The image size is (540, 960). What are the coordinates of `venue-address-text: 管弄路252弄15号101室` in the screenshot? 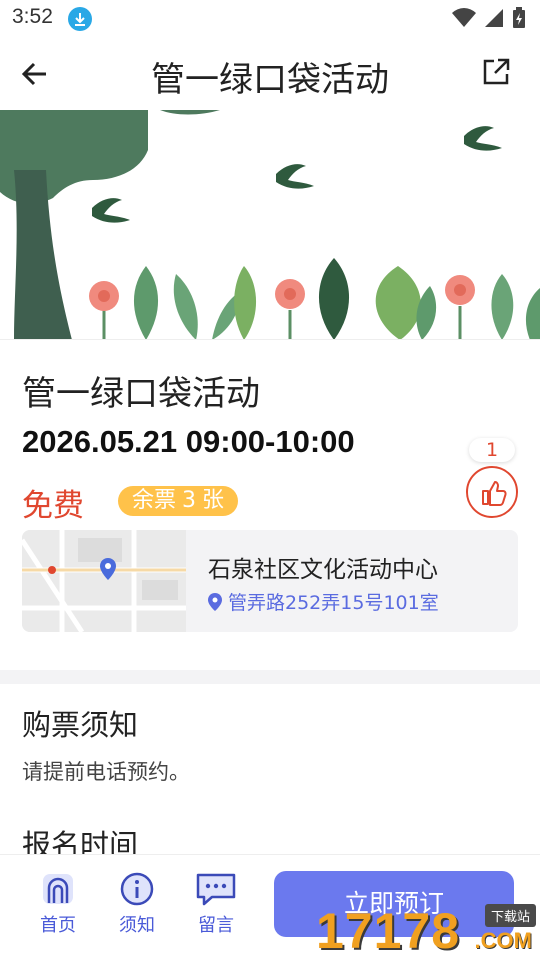 It's located at (333, 603).